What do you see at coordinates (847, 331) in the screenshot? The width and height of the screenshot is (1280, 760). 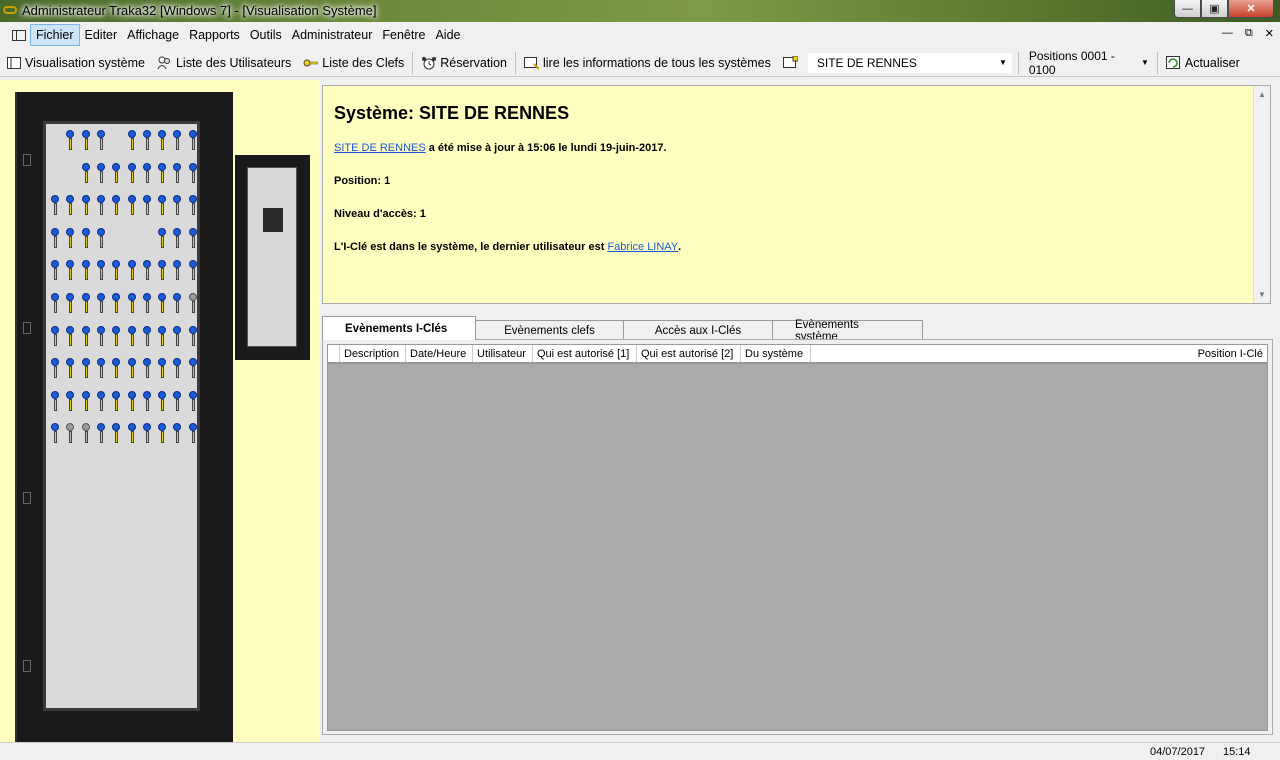 I see `tab-evenements-systeme: Evènements système` at bounding box center [847, 331].